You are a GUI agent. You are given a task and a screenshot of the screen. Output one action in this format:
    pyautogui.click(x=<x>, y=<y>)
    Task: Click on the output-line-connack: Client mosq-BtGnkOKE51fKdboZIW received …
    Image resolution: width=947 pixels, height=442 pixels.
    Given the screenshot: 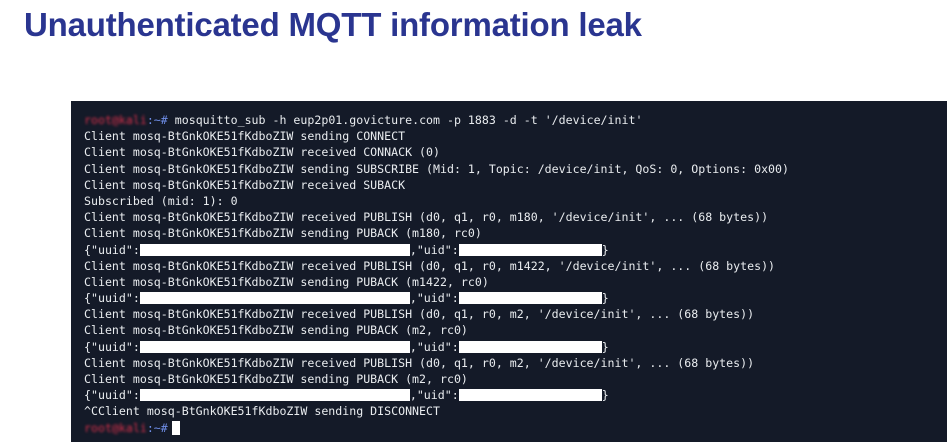 What is the action you would take?
    pyautogui.click(x=262, y=152)
    